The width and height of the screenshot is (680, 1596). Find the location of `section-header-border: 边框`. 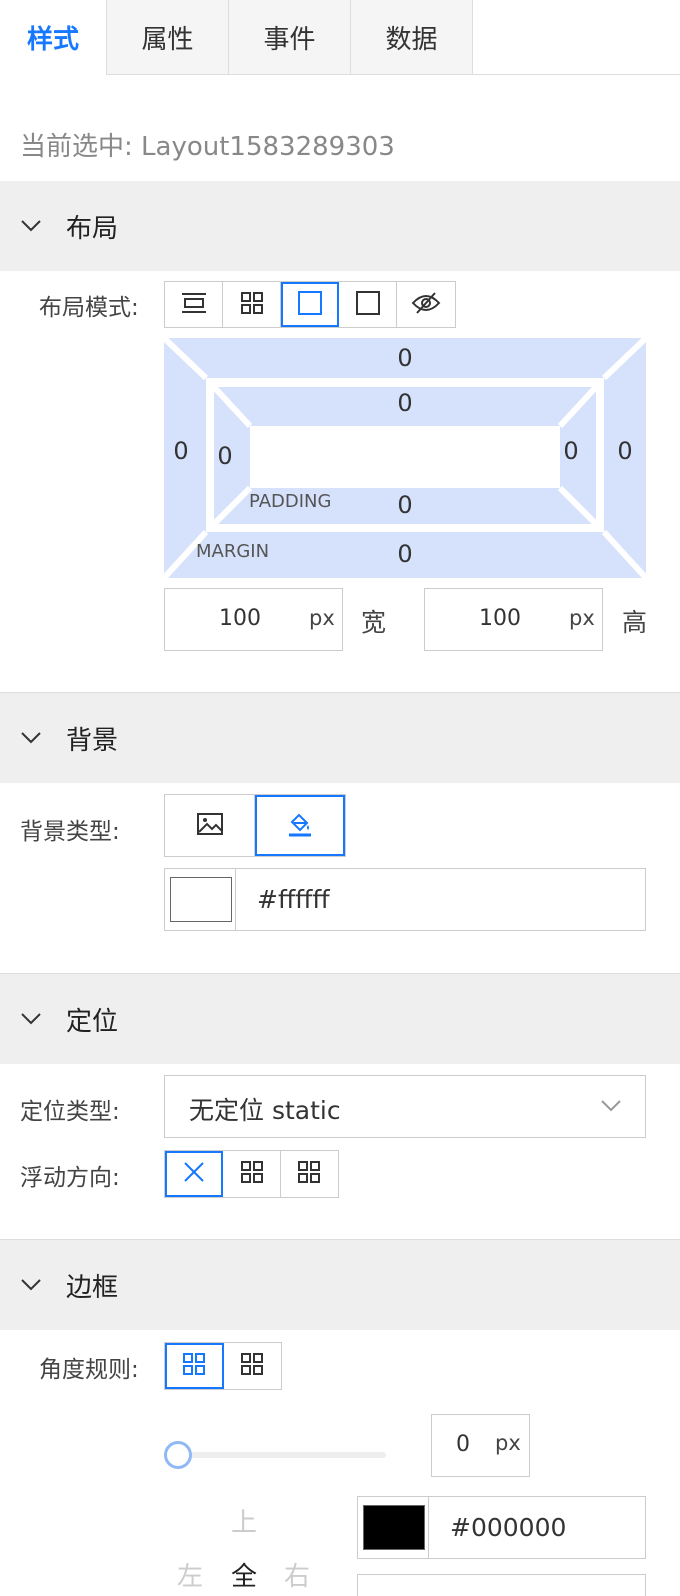

section-header-border: 边框 is located at coordinates (340, 1285).